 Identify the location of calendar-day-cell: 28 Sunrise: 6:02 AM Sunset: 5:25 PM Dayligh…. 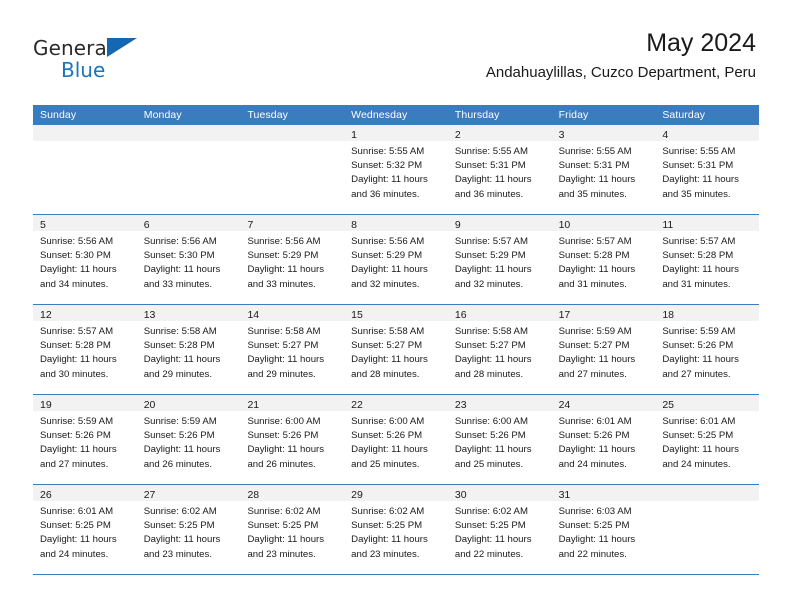
(292, 529).